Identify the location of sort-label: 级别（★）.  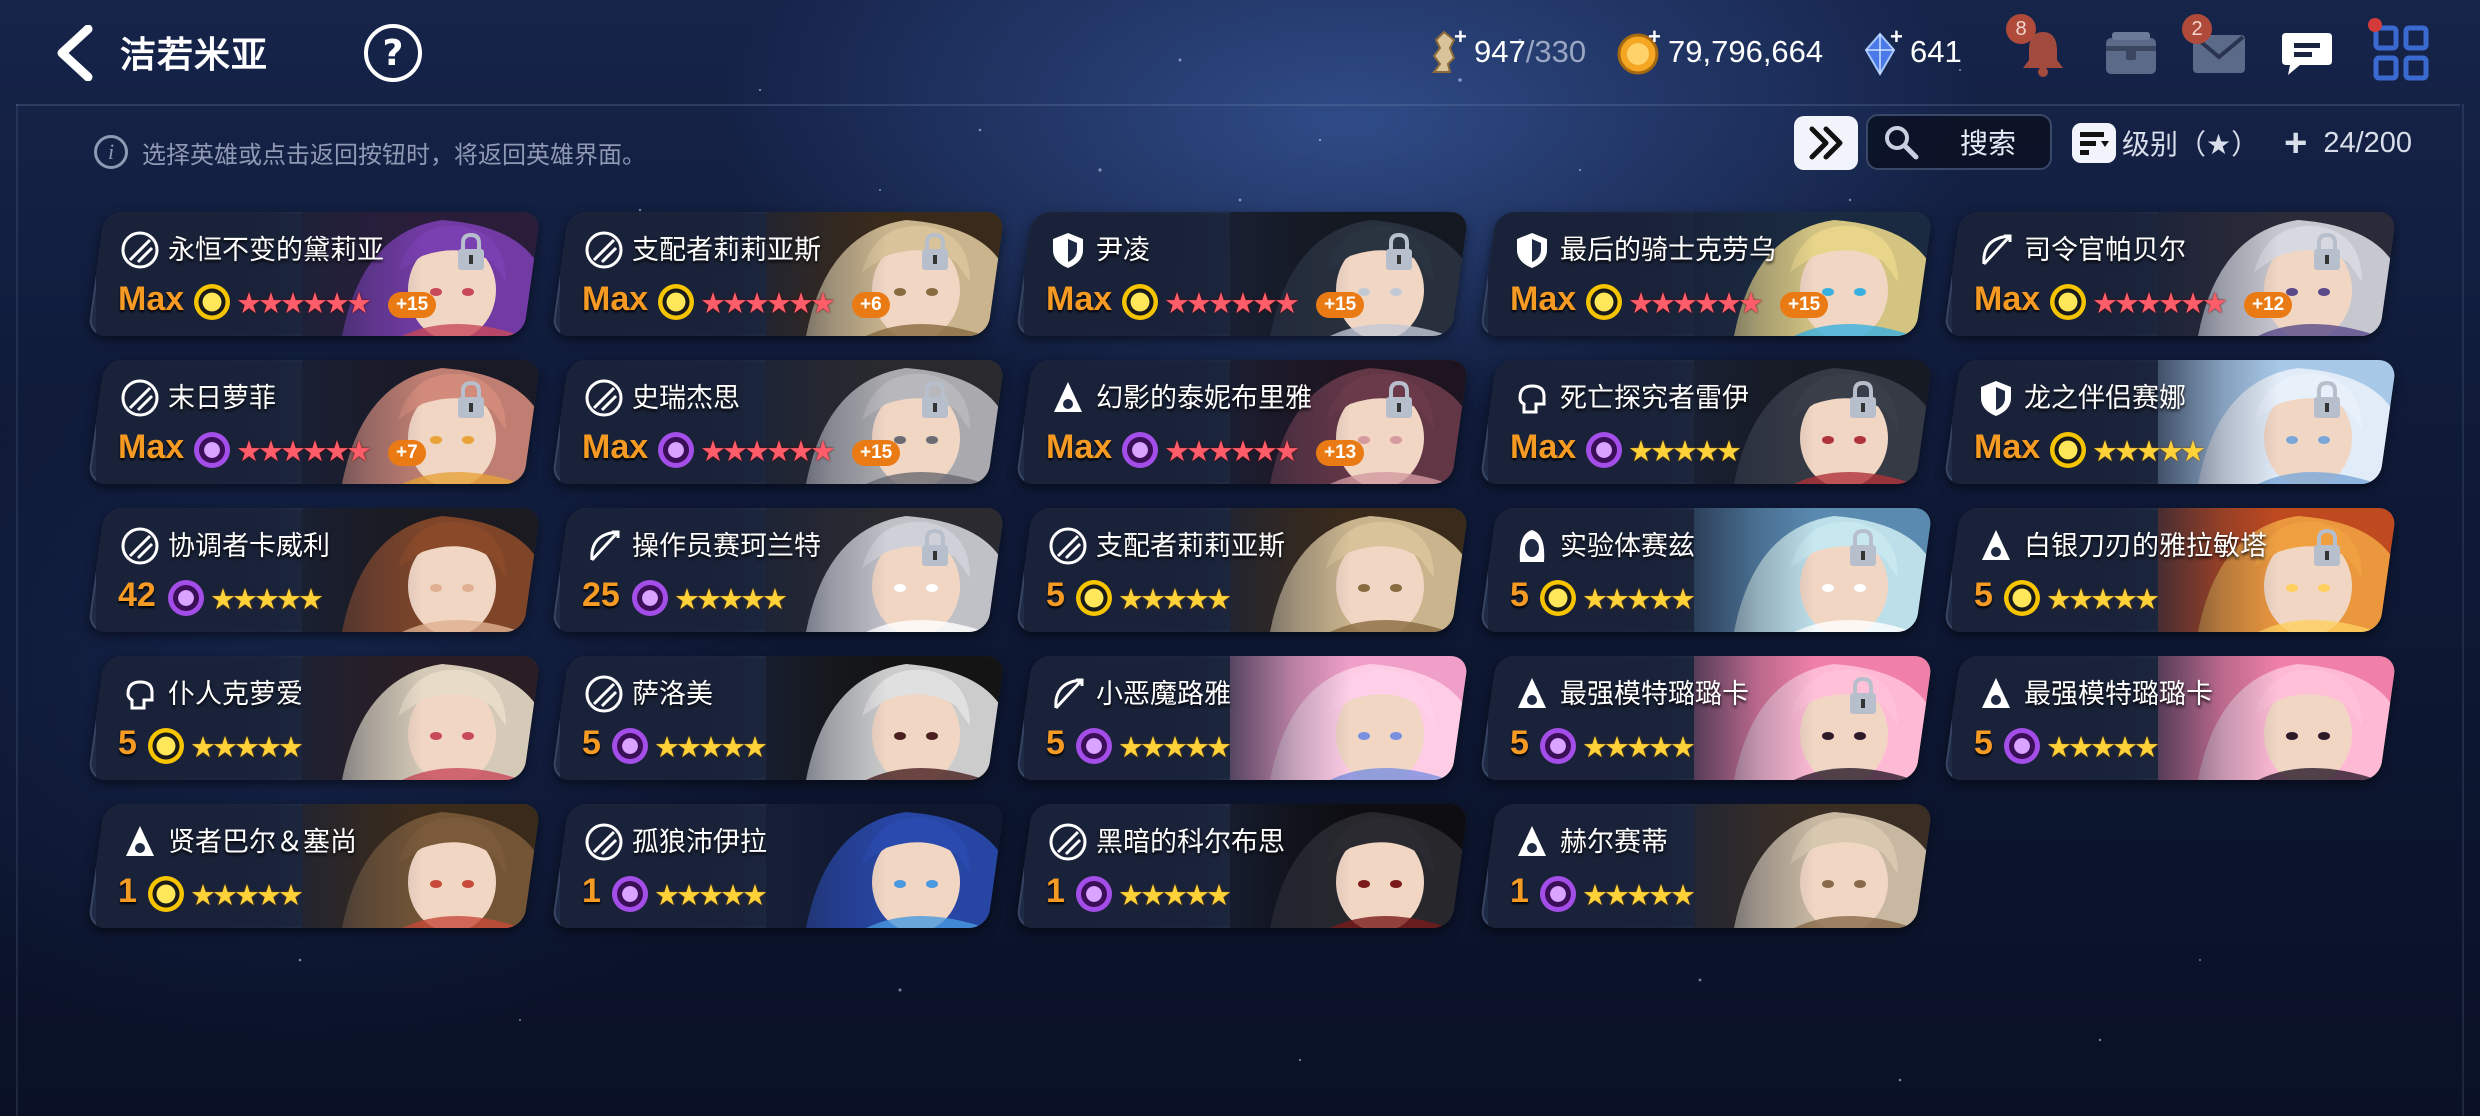
(2191, 144).